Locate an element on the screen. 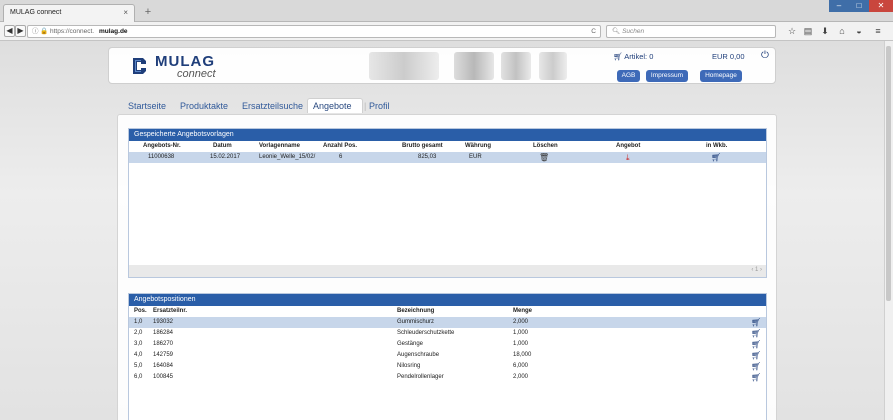 The height and width of the screenshot is (420, 893). table-row: 4,0 142759 Augenschraube 18,000 🛒︎ is located at coordinates (447, 355).